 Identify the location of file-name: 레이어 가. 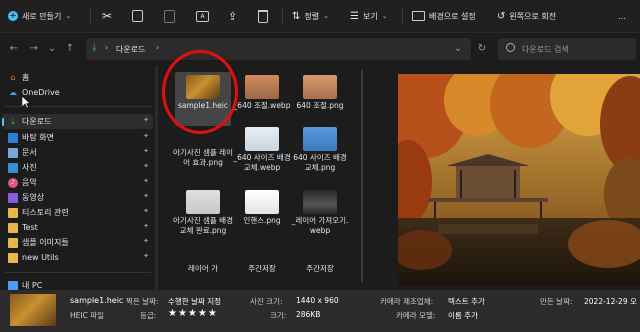
(203, 268).